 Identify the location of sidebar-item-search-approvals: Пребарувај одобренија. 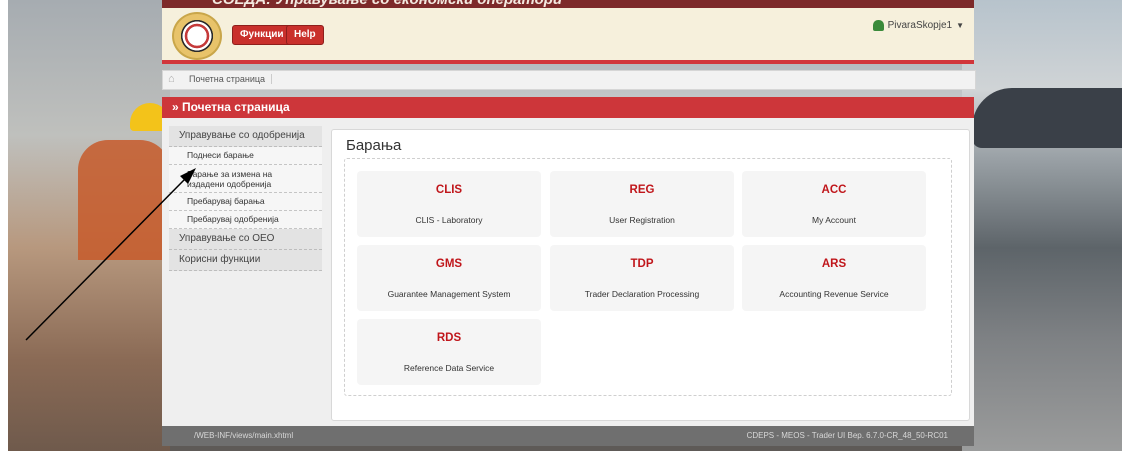
(245, 220).